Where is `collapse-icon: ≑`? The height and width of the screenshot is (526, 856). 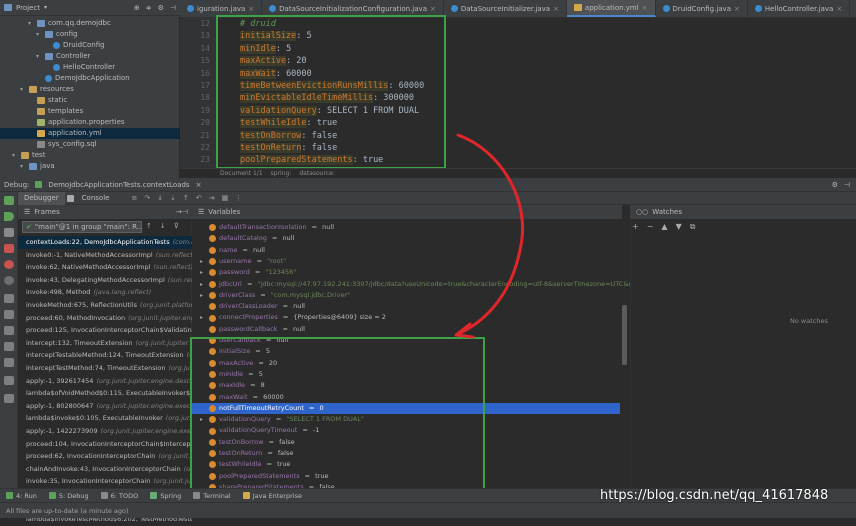 collapse-icon: ≑ is located at coordinates (149, 8).